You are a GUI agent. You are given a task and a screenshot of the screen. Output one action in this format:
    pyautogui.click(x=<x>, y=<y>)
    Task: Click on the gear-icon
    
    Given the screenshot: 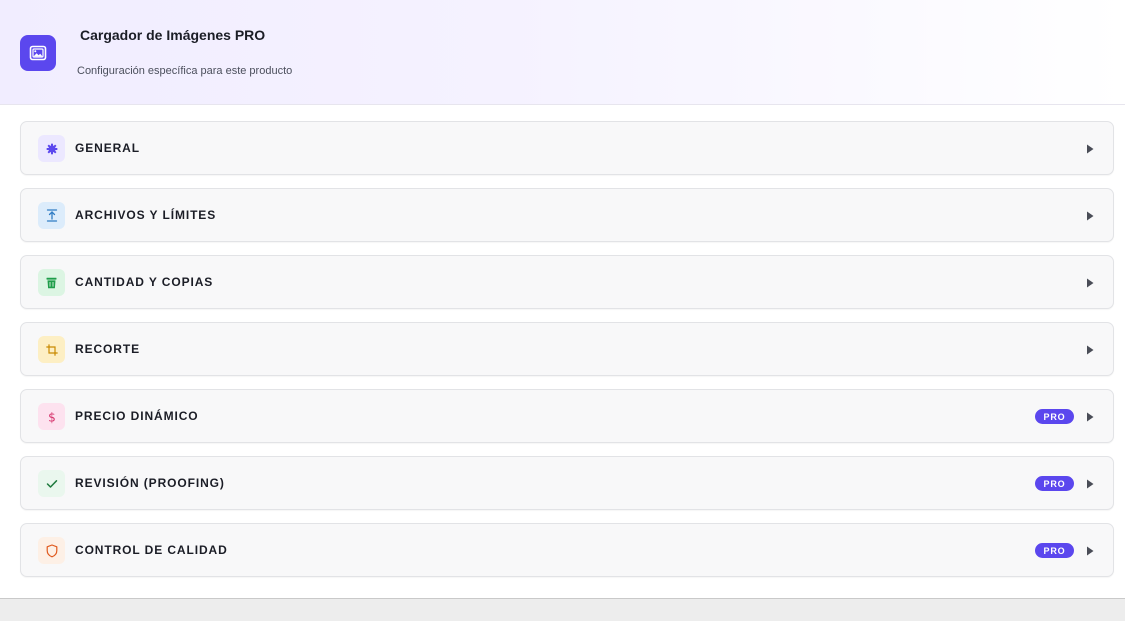 What is the action you would take?
    pyautogui.click(x=51, y=148)
    